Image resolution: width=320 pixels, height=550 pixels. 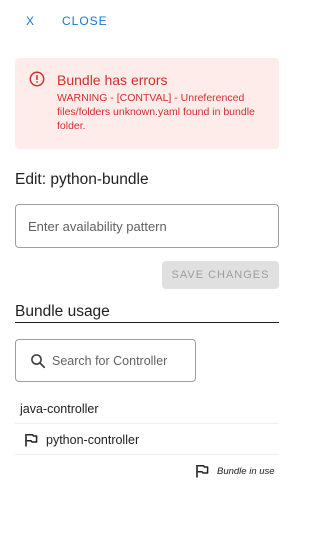 What do you see at coordinates (246, 471) in the screenshot?
I see `legend-label: Bundle in use` at bounding box center [246, 471].